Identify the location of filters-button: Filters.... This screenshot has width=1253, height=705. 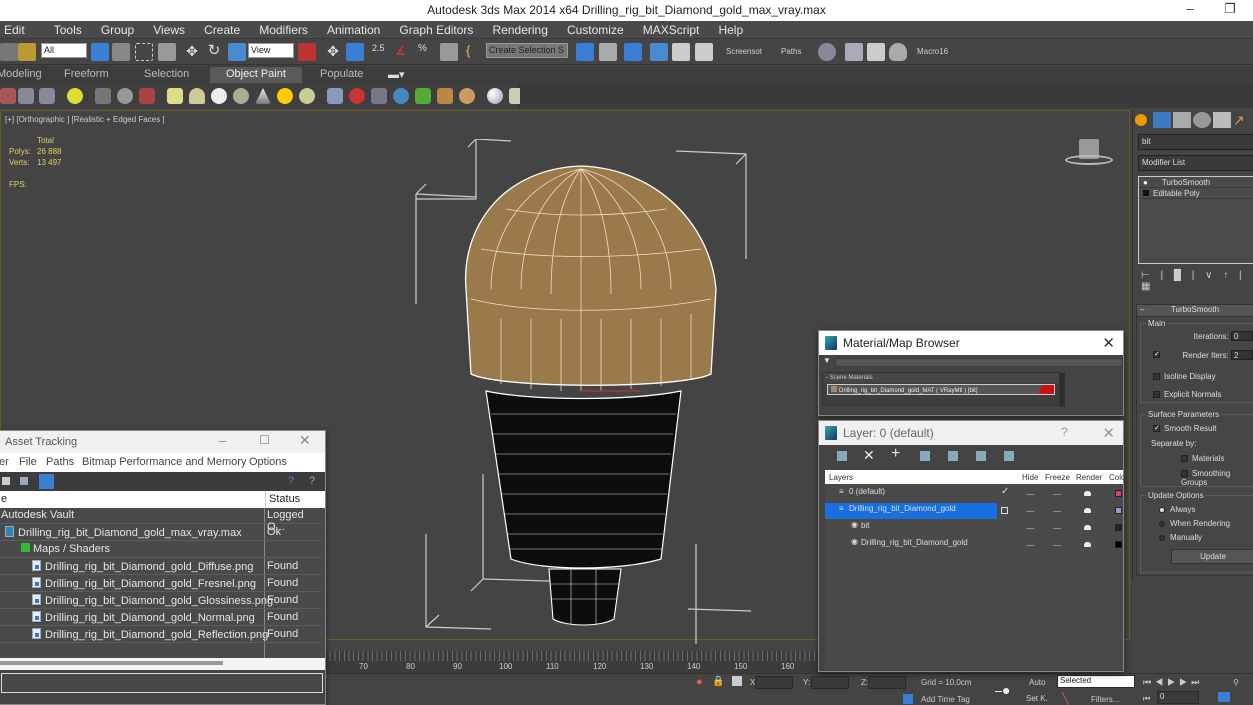
(1105, 699).